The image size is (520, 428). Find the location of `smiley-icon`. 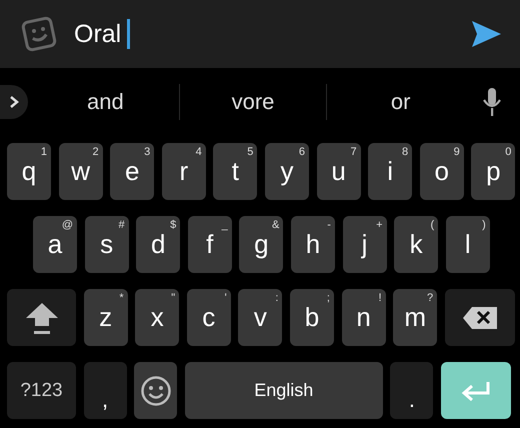

smiley-icon is located at coordinates (156, 390).